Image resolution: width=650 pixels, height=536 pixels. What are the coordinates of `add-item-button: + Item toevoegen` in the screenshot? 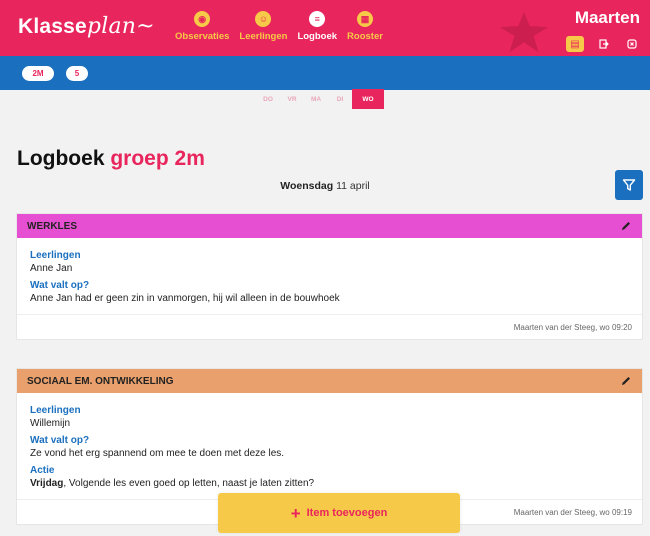 It's located at (339, 513).